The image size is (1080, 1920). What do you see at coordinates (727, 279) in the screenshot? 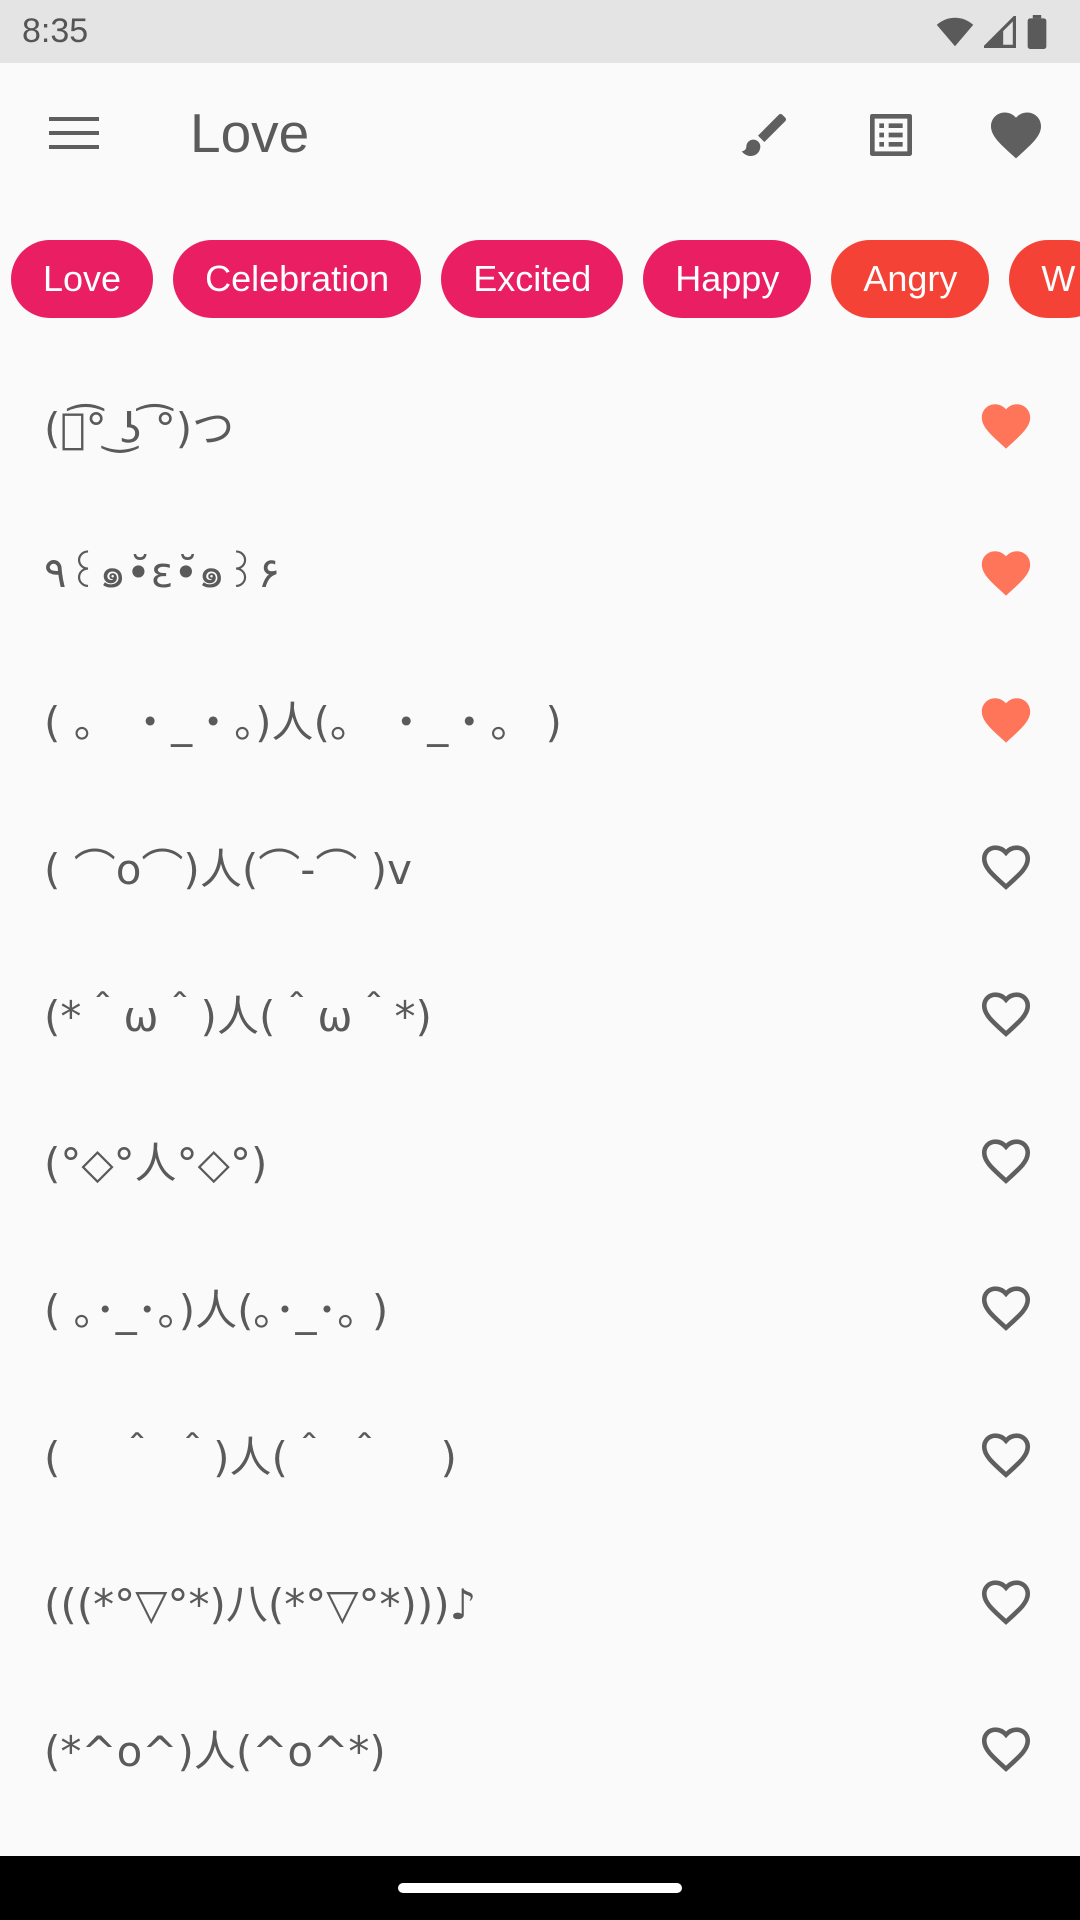
I see `chip-happy: Happy` at bounding box center [727, 279].